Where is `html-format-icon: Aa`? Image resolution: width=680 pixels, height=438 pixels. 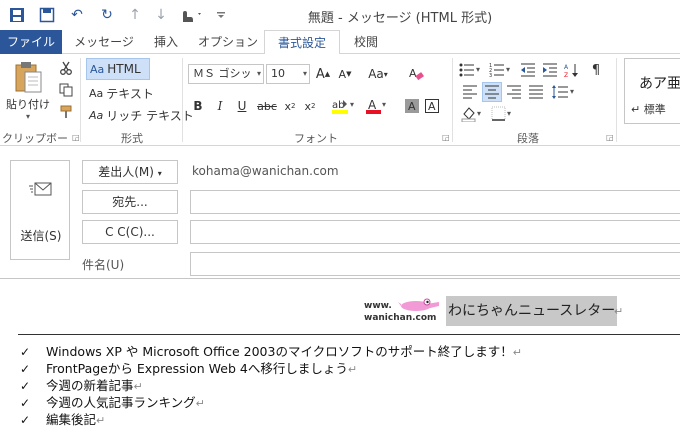
html-format-icon: Aa is located at coordinates (97, 69).